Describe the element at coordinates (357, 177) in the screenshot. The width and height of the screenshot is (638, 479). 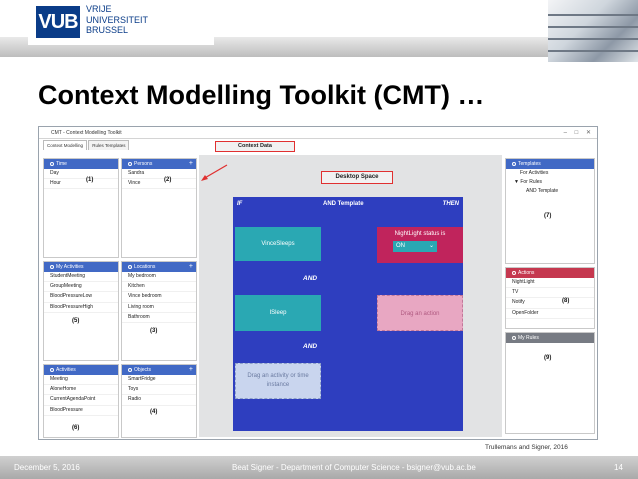
I see `desktop-space-label: Desktop Space` at that location.